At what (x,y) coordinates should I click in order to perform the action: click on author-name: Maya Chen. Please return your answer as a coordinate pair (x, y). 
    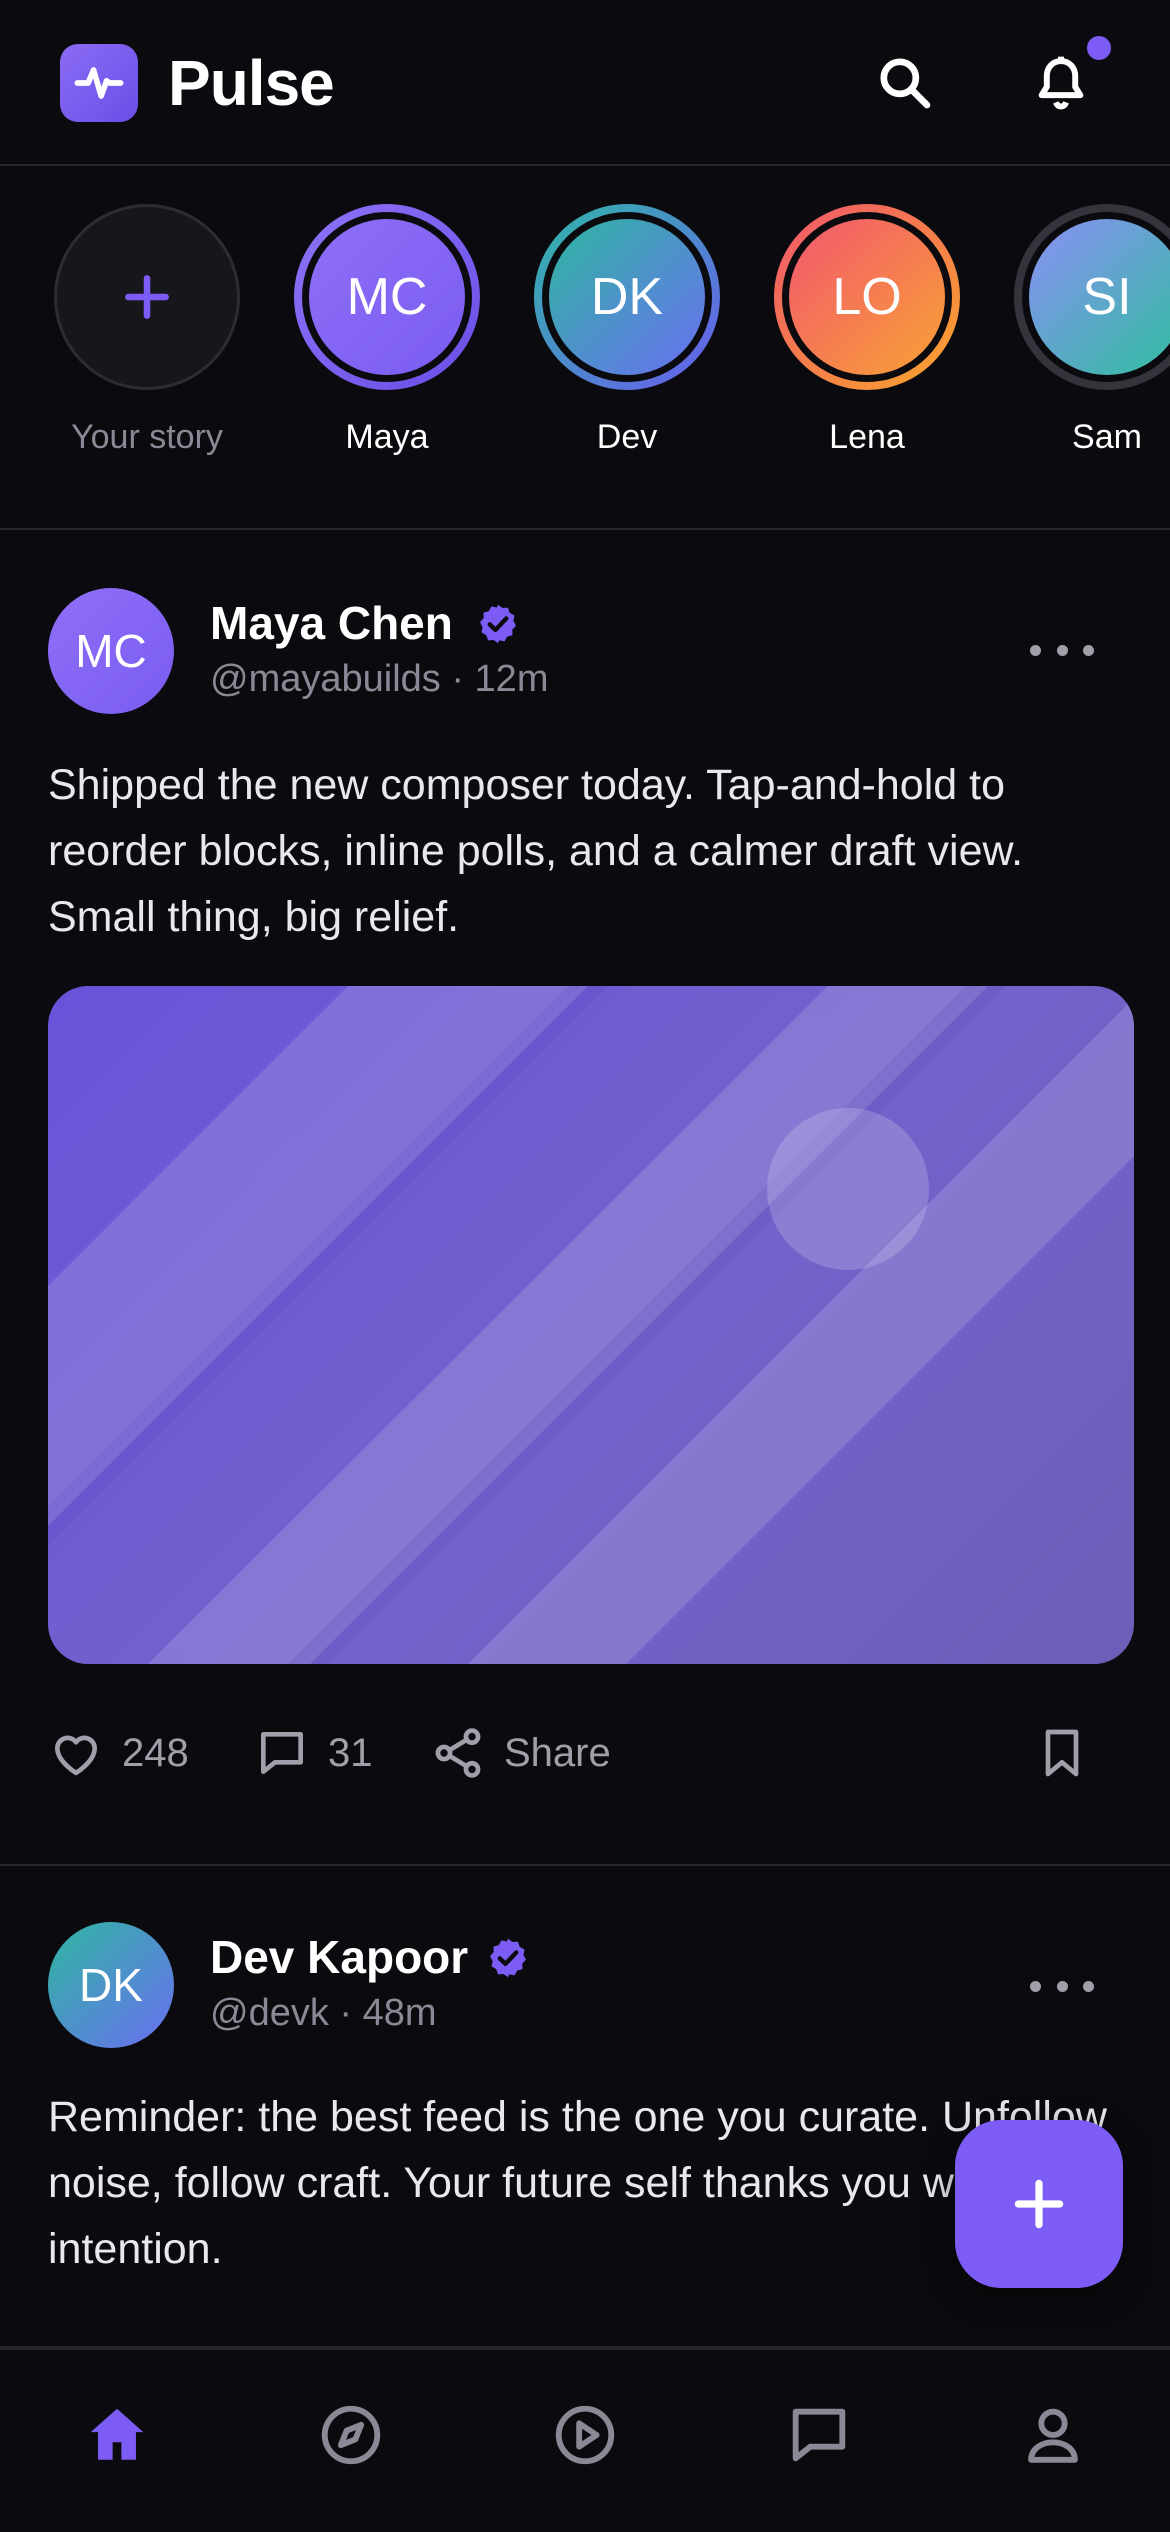
    Looking at the image, I should click on (331, 623).